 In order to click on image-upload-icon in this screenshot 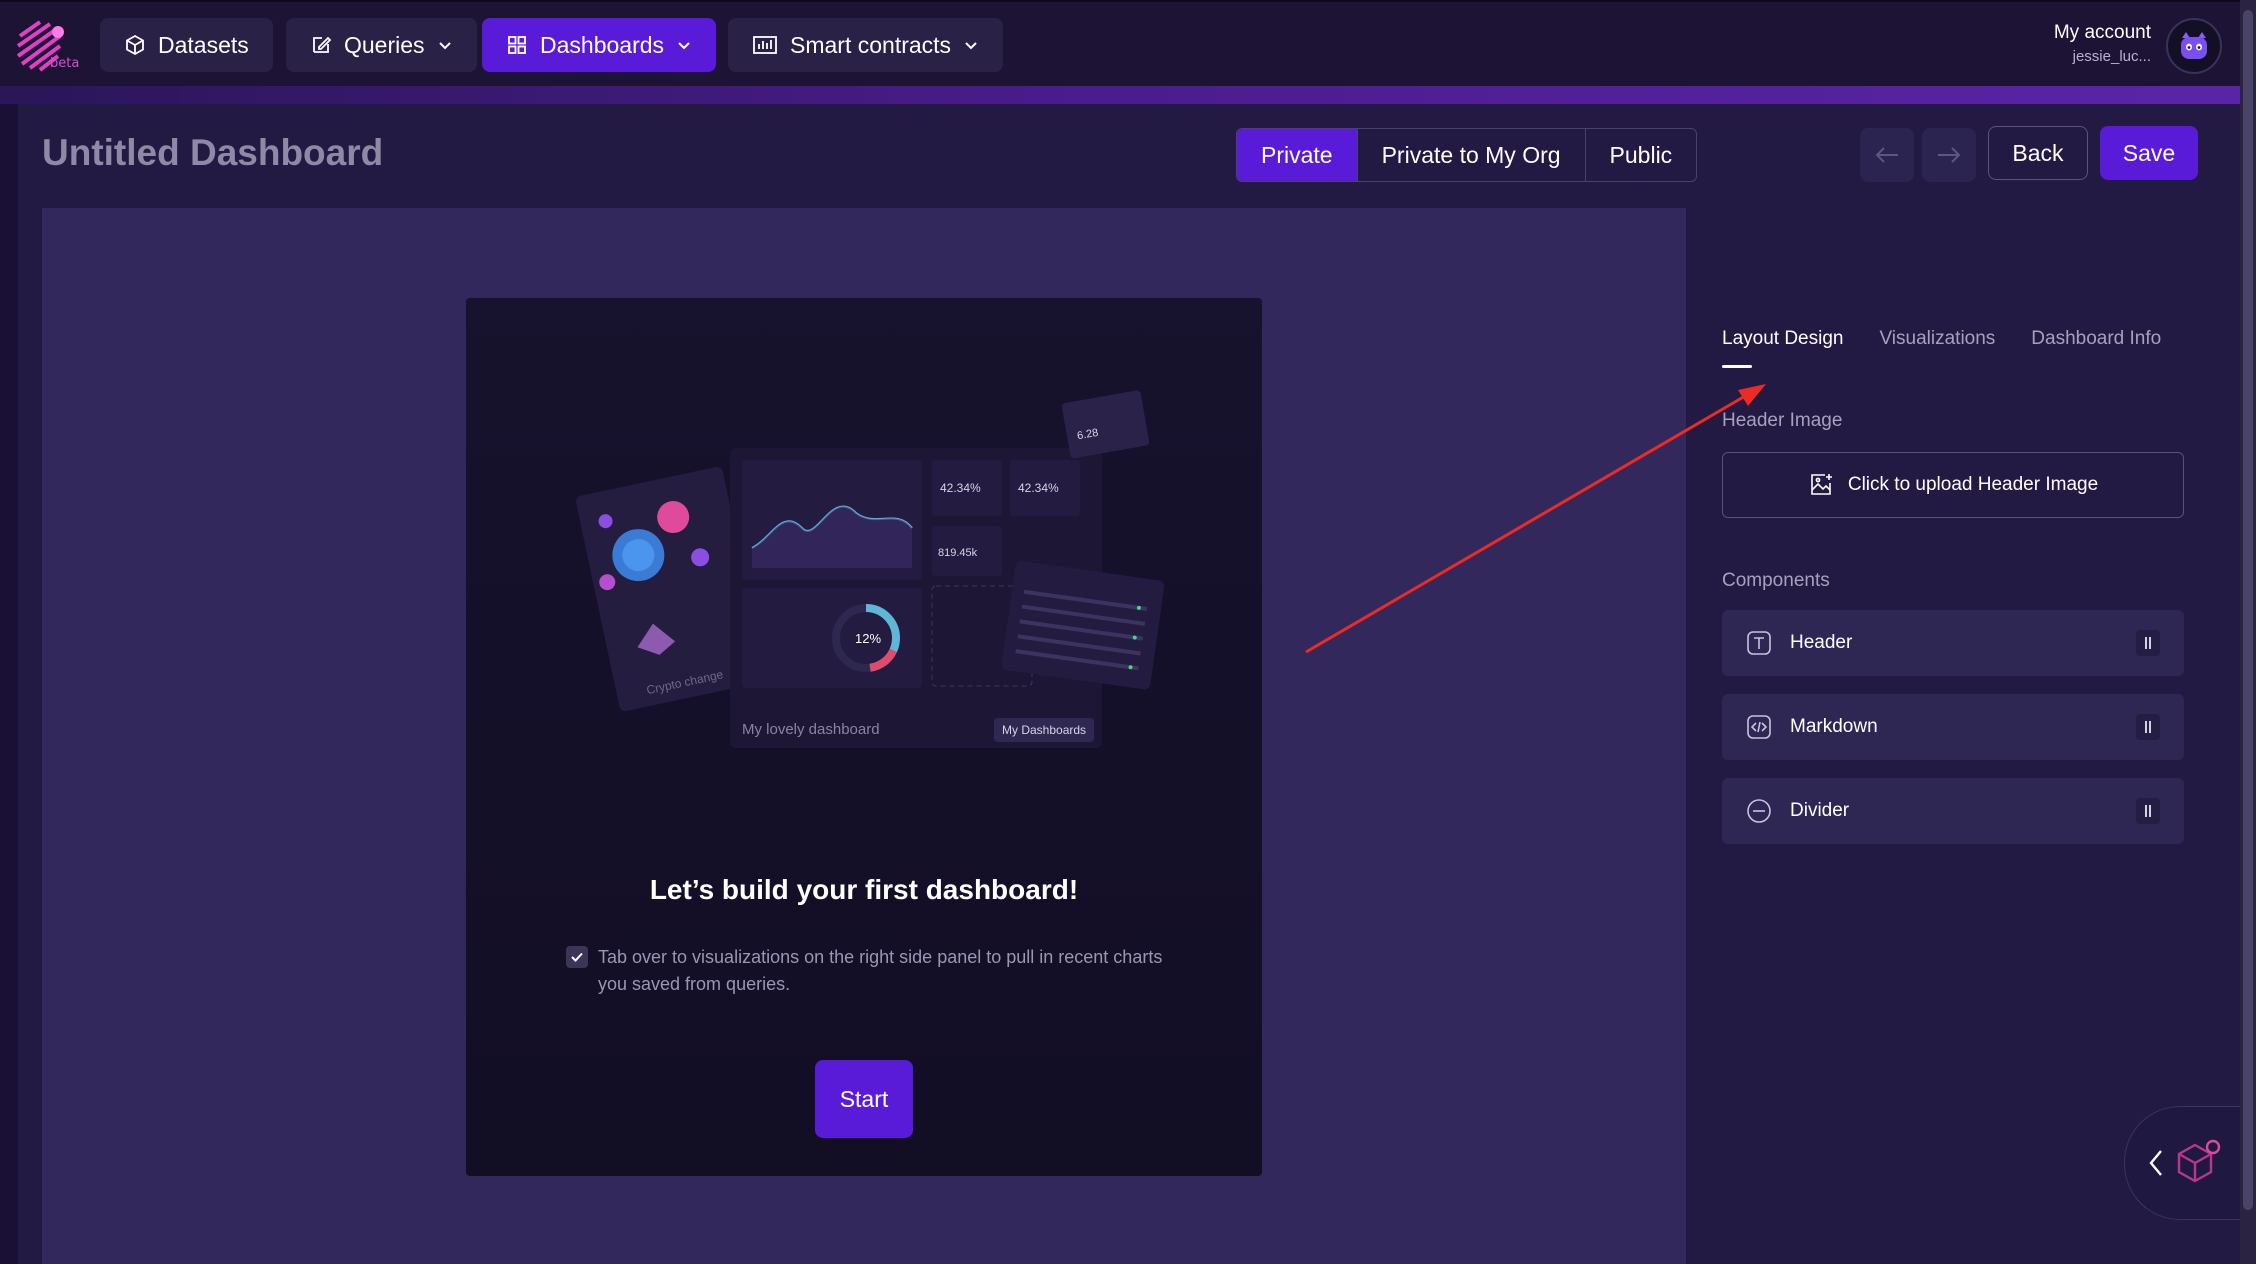, I will do `click(1821, 484)`.